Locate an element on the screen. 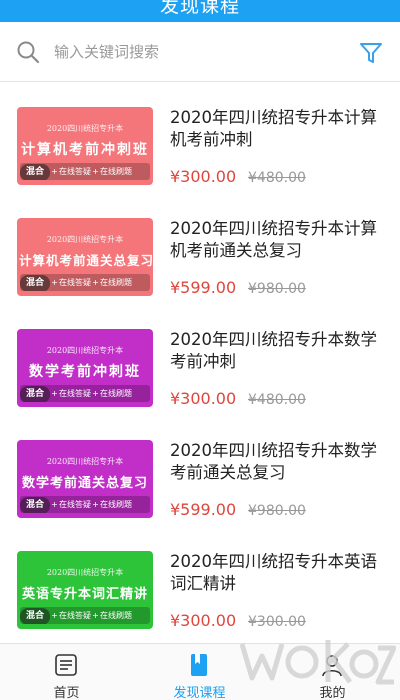 The width and height of the screenshot is (400, 700). thumbnail-main-text: 计算机考前冲刺班 is located at coordinates (85, 150).